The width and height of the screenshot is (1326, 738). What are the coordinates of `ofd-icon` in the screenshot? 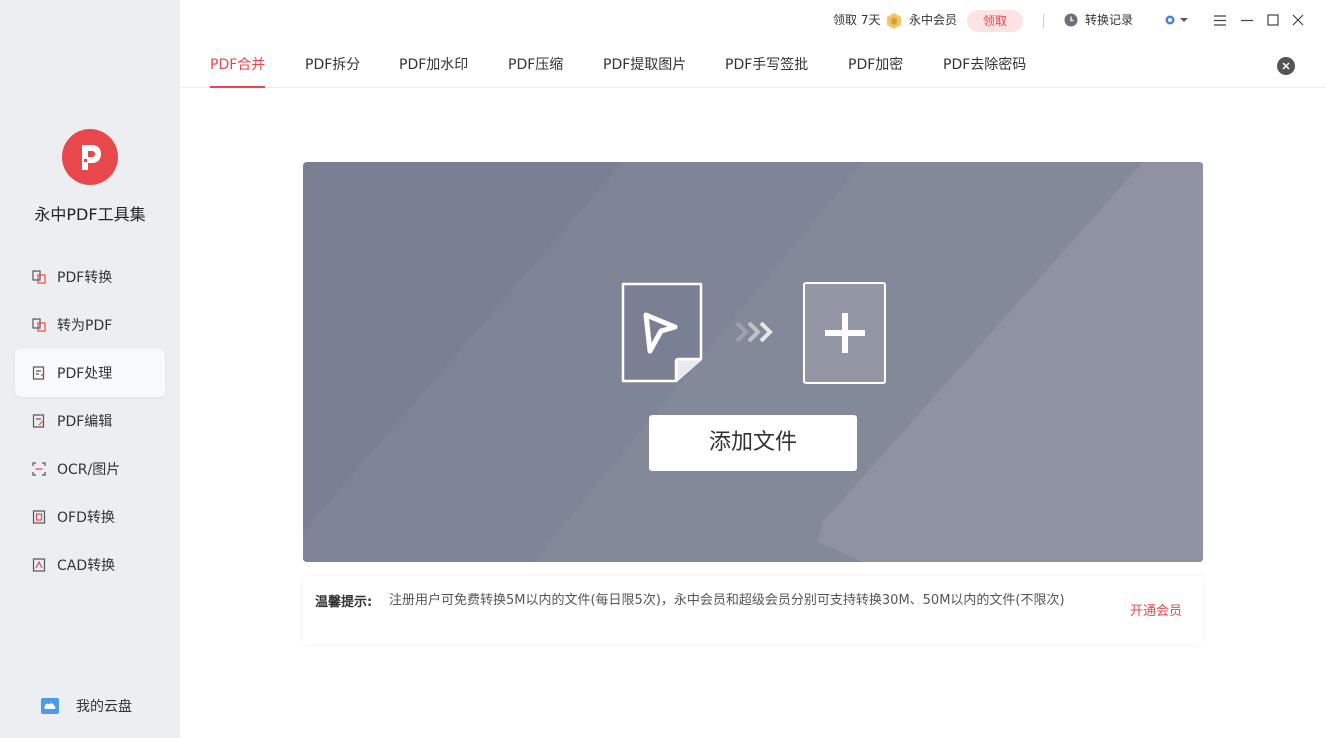 It's located at (39, 517).